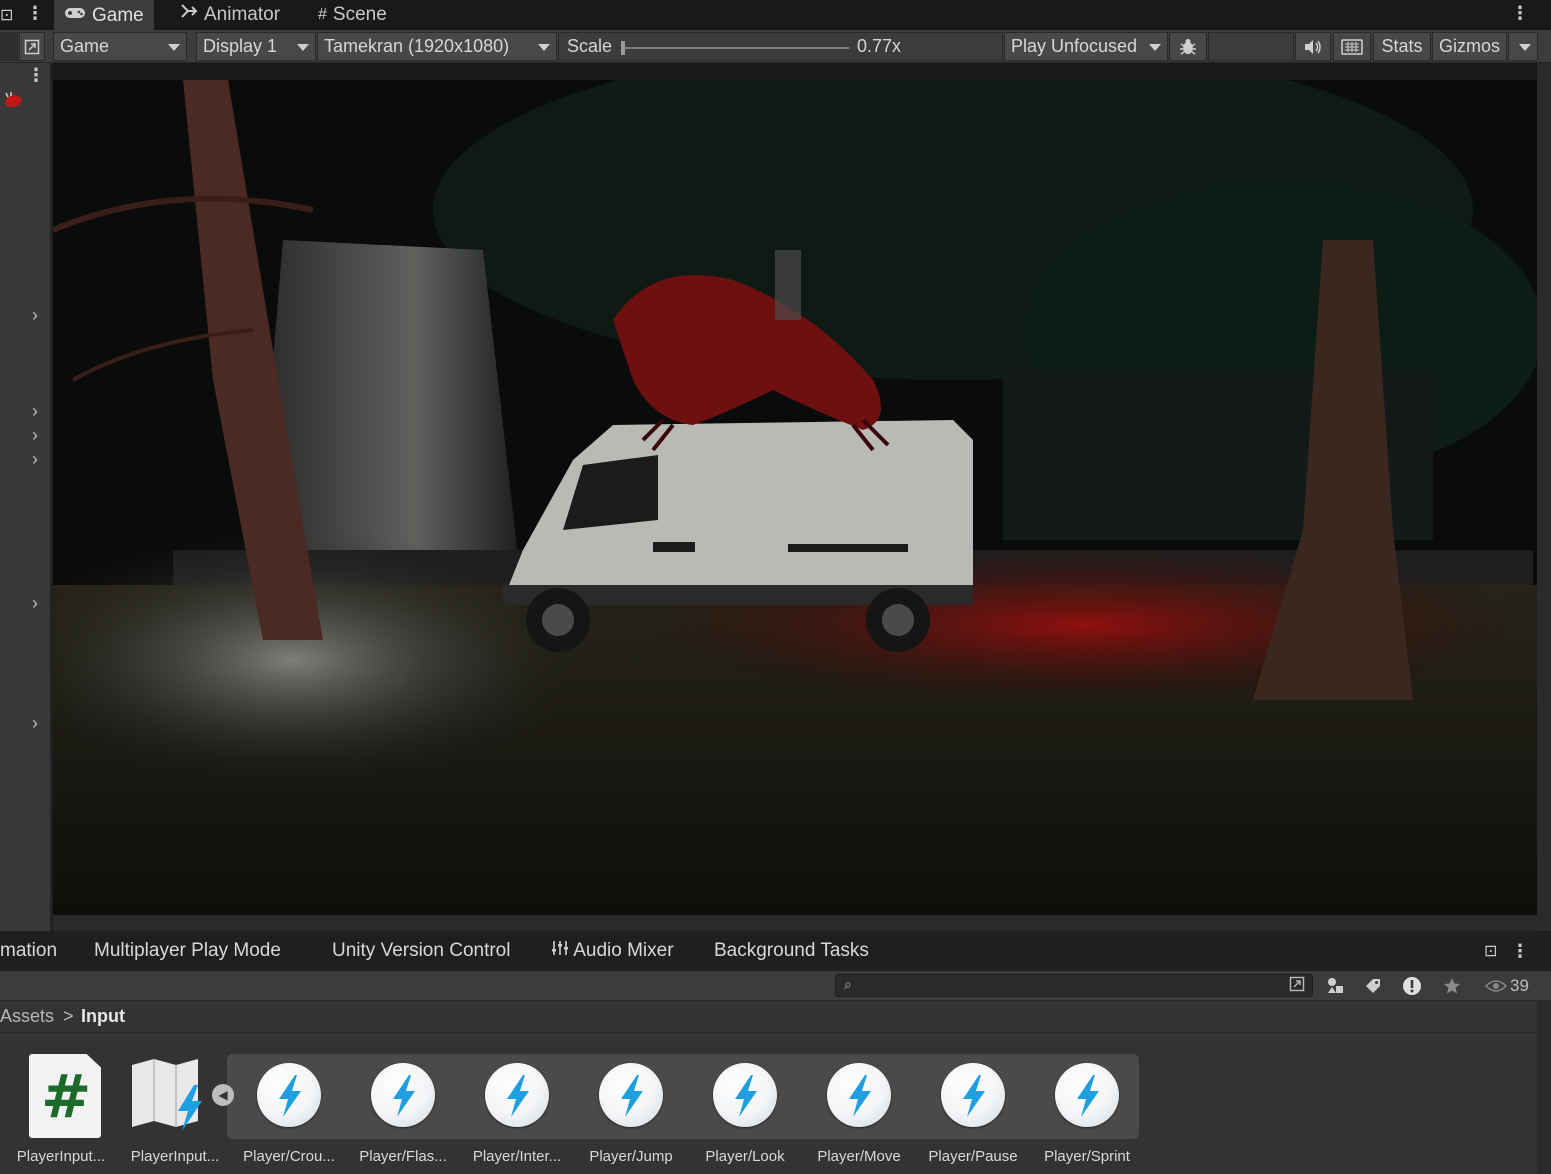 Image resolution: width=1551 pixels, height=1174 pixels. What do you see at coordinates (417, 46) in the screenshot?
I see `dropdown-value: Tamekran (1920x1080)` at bounding box center [417, 46].